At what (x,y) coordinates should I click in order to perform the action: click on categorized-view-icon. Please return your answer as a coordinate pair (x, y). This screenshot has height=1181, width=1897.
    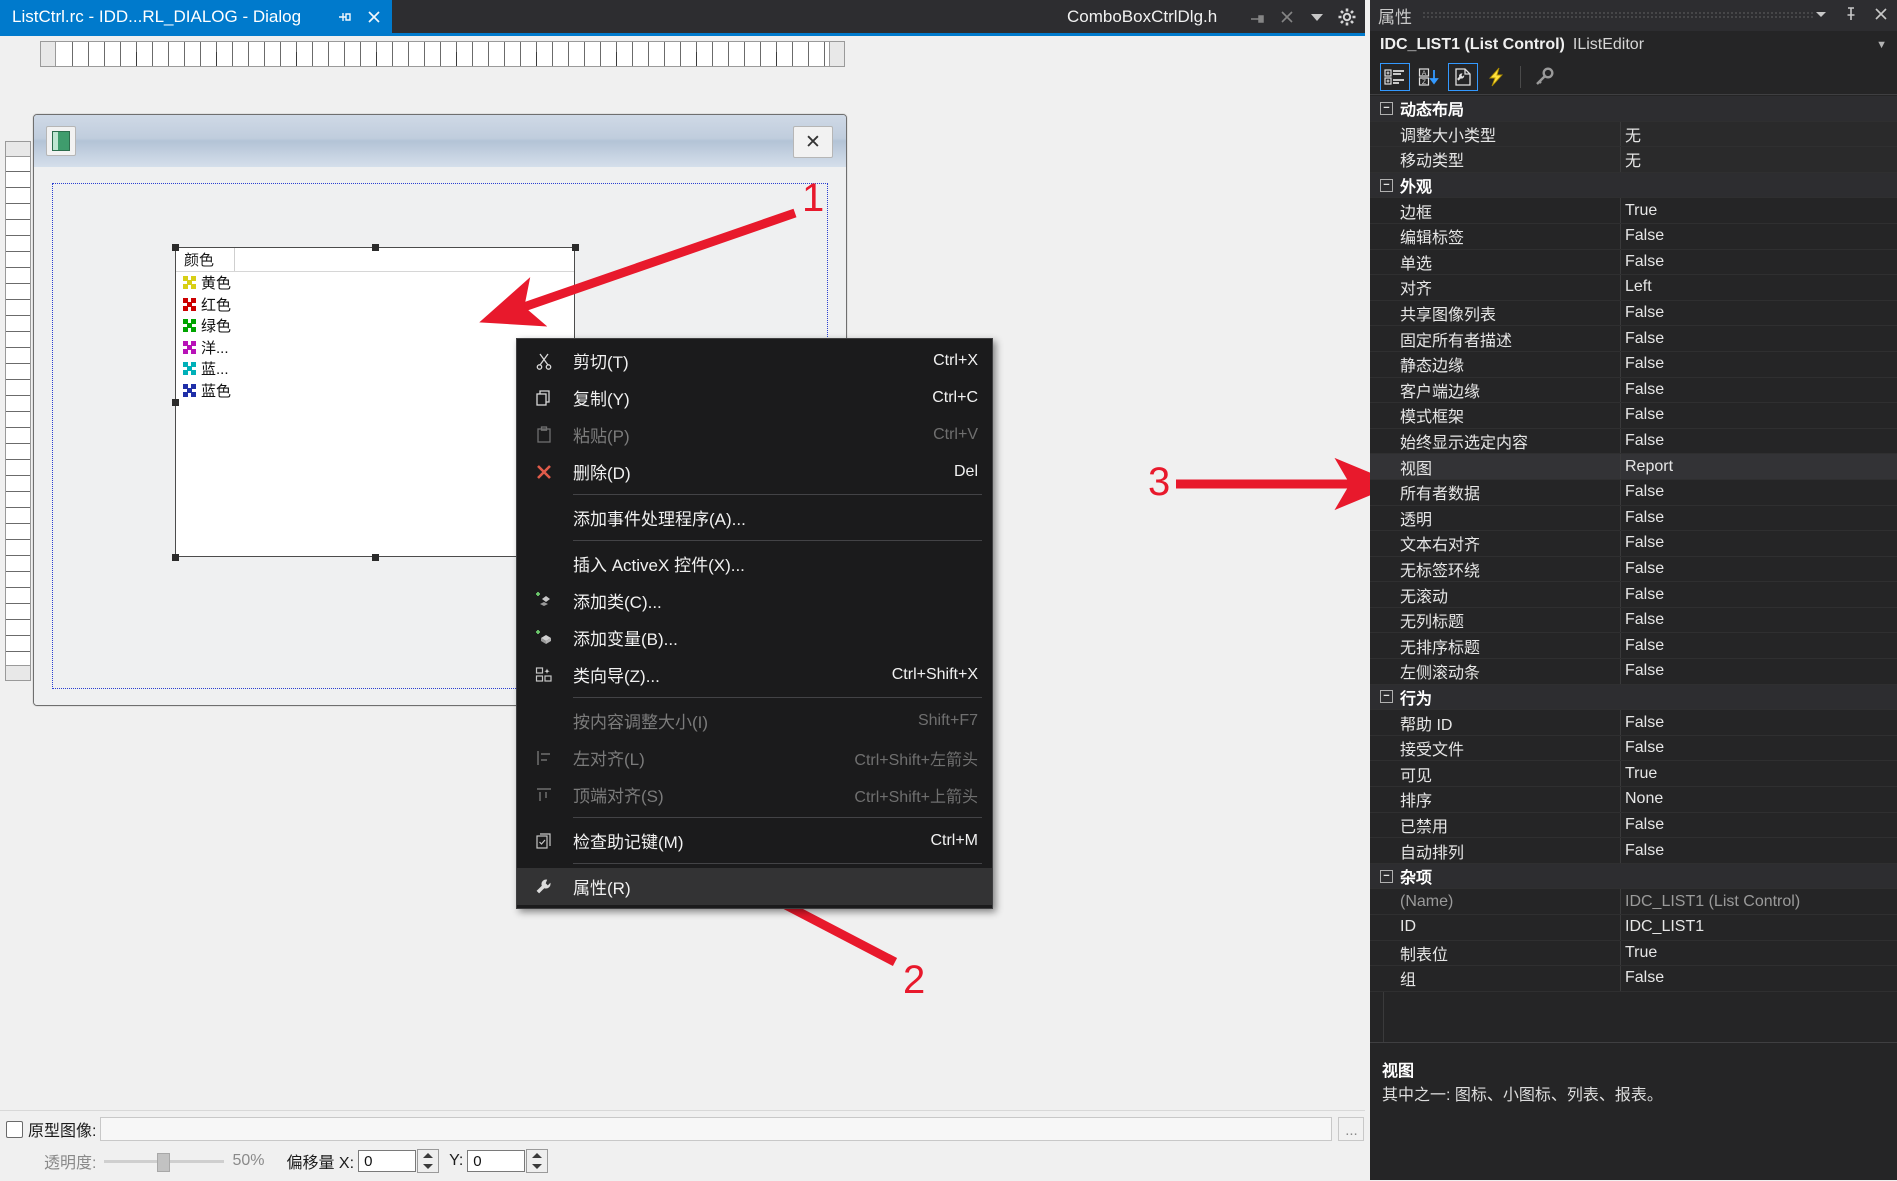
    Looking at the image, I should click on (1395, 76).